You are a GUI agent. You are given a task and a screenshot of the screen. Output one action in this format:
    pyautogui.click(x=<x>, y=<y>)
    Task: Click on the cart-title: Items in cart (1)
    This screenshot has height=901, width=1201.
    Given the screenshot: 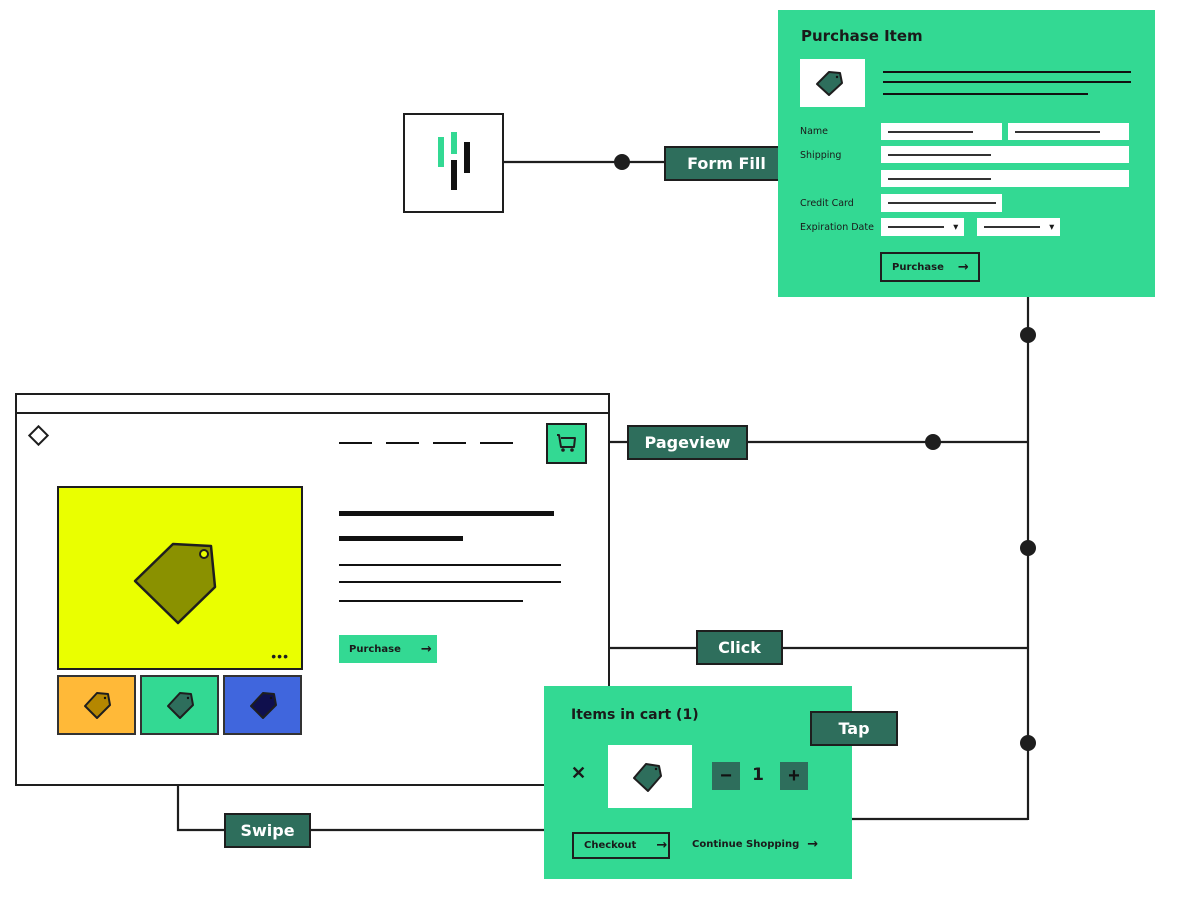 What is the action you would take?
    pyautogui.click(x=635, y=715)
    